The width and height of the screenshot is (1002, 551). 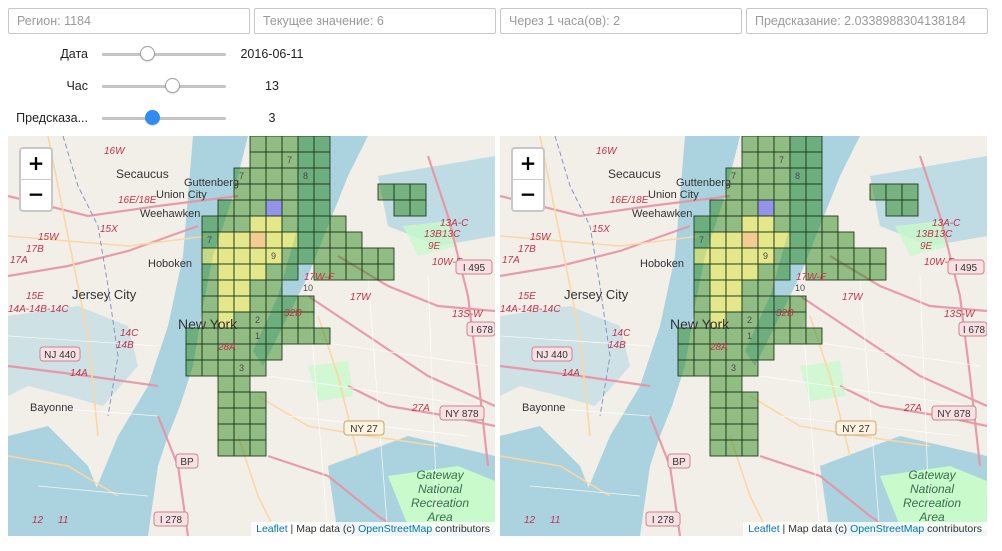 What do you see at coordinates (164, 85) in the screenshot?
I see `hour-slider-track` at bounding box center [164, 85].